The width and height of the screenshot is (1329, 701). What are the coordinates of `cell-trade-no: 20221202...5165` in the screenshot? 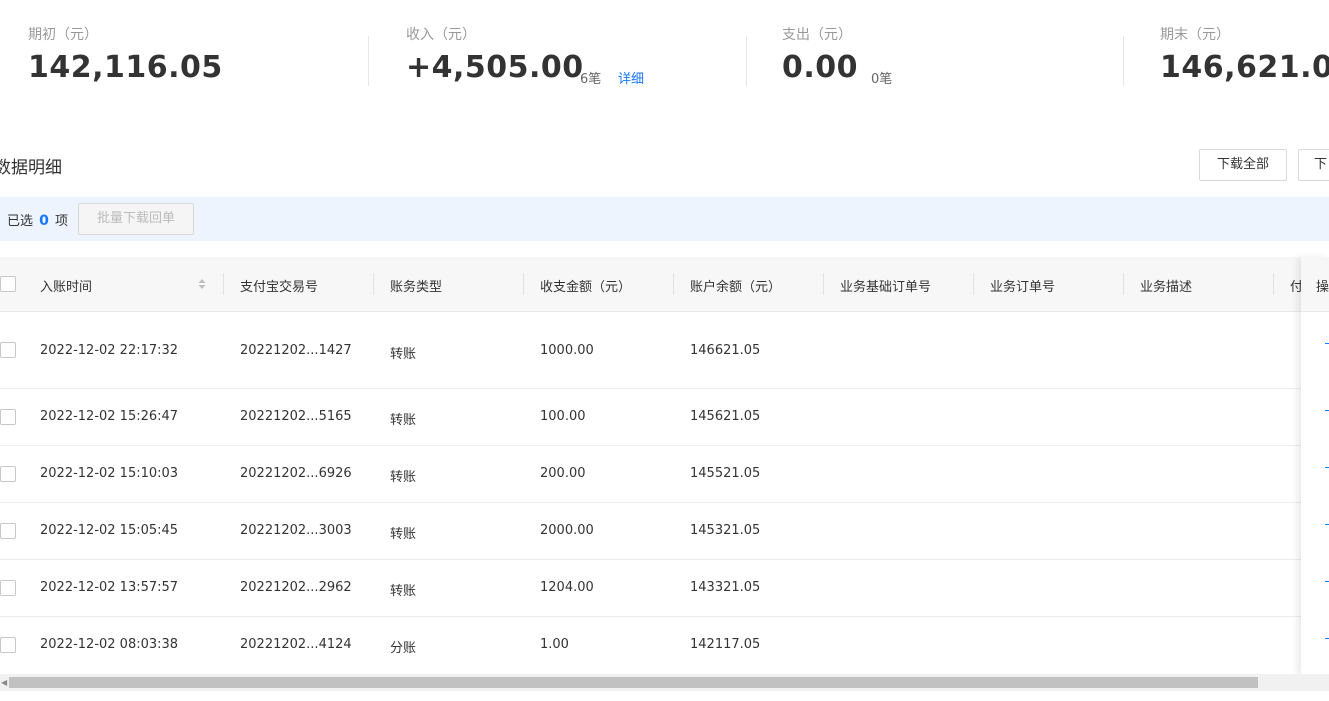 It's located at (296, 416).